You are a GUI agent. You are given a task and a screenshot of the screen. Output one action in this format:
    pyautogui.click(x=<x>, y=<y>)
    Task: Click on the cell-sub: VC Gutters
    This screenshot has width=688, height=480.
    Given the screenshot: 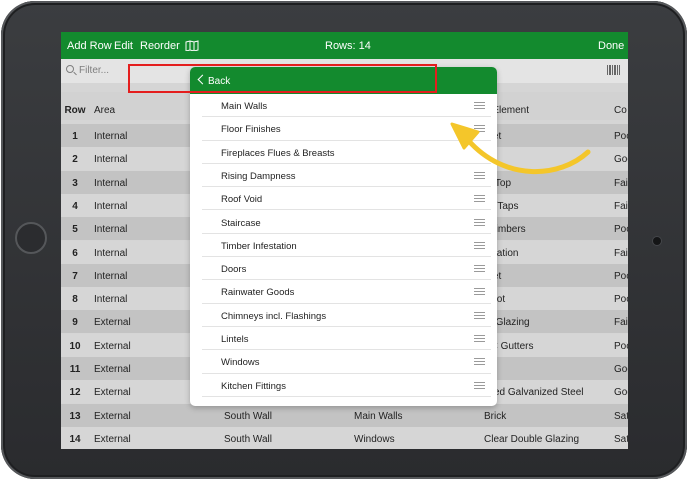 What is the action you would take?
    pyautogui.click(x=509, y=346)
    